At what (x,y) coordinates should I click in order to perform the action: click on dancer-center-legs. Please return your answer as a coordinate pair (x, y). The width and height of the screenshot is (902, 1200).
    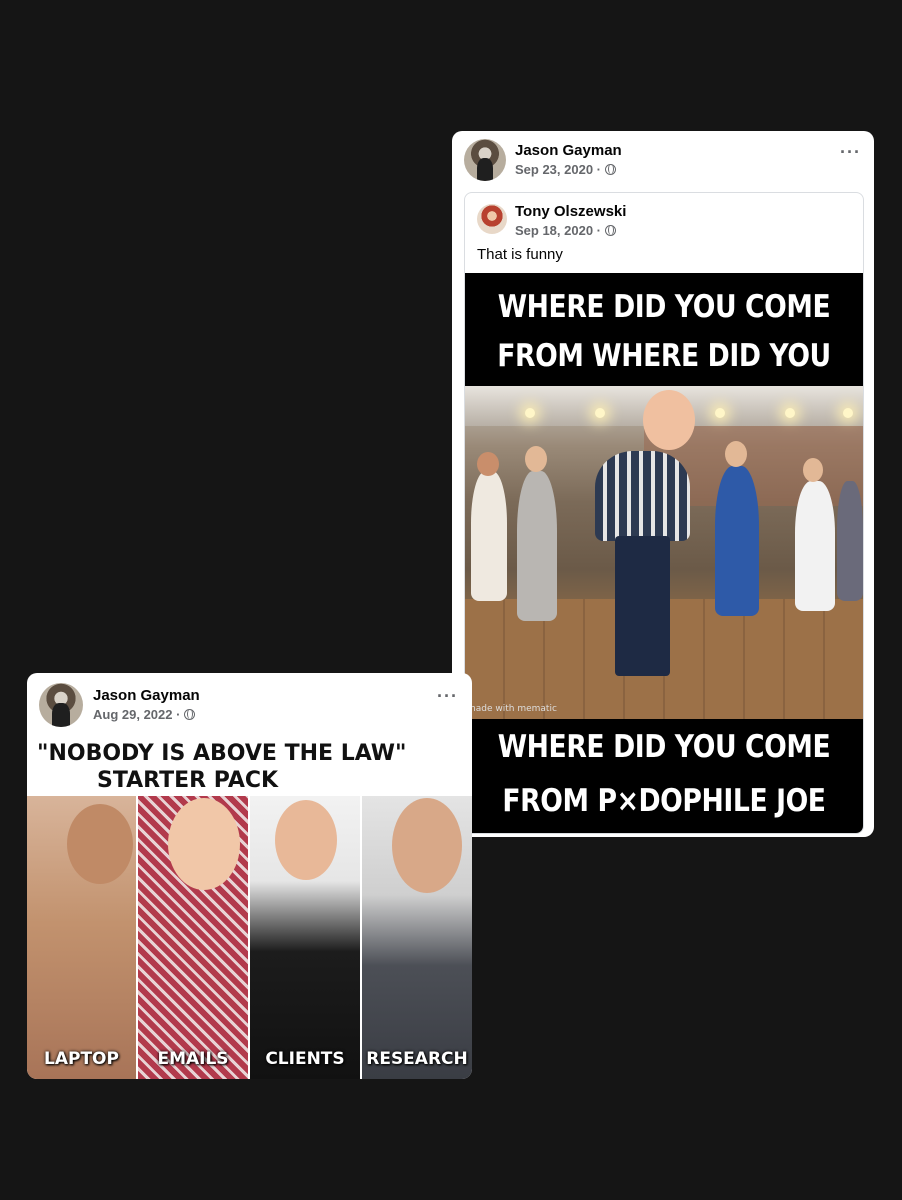
    Looking at the image, I should click on (642, 606).